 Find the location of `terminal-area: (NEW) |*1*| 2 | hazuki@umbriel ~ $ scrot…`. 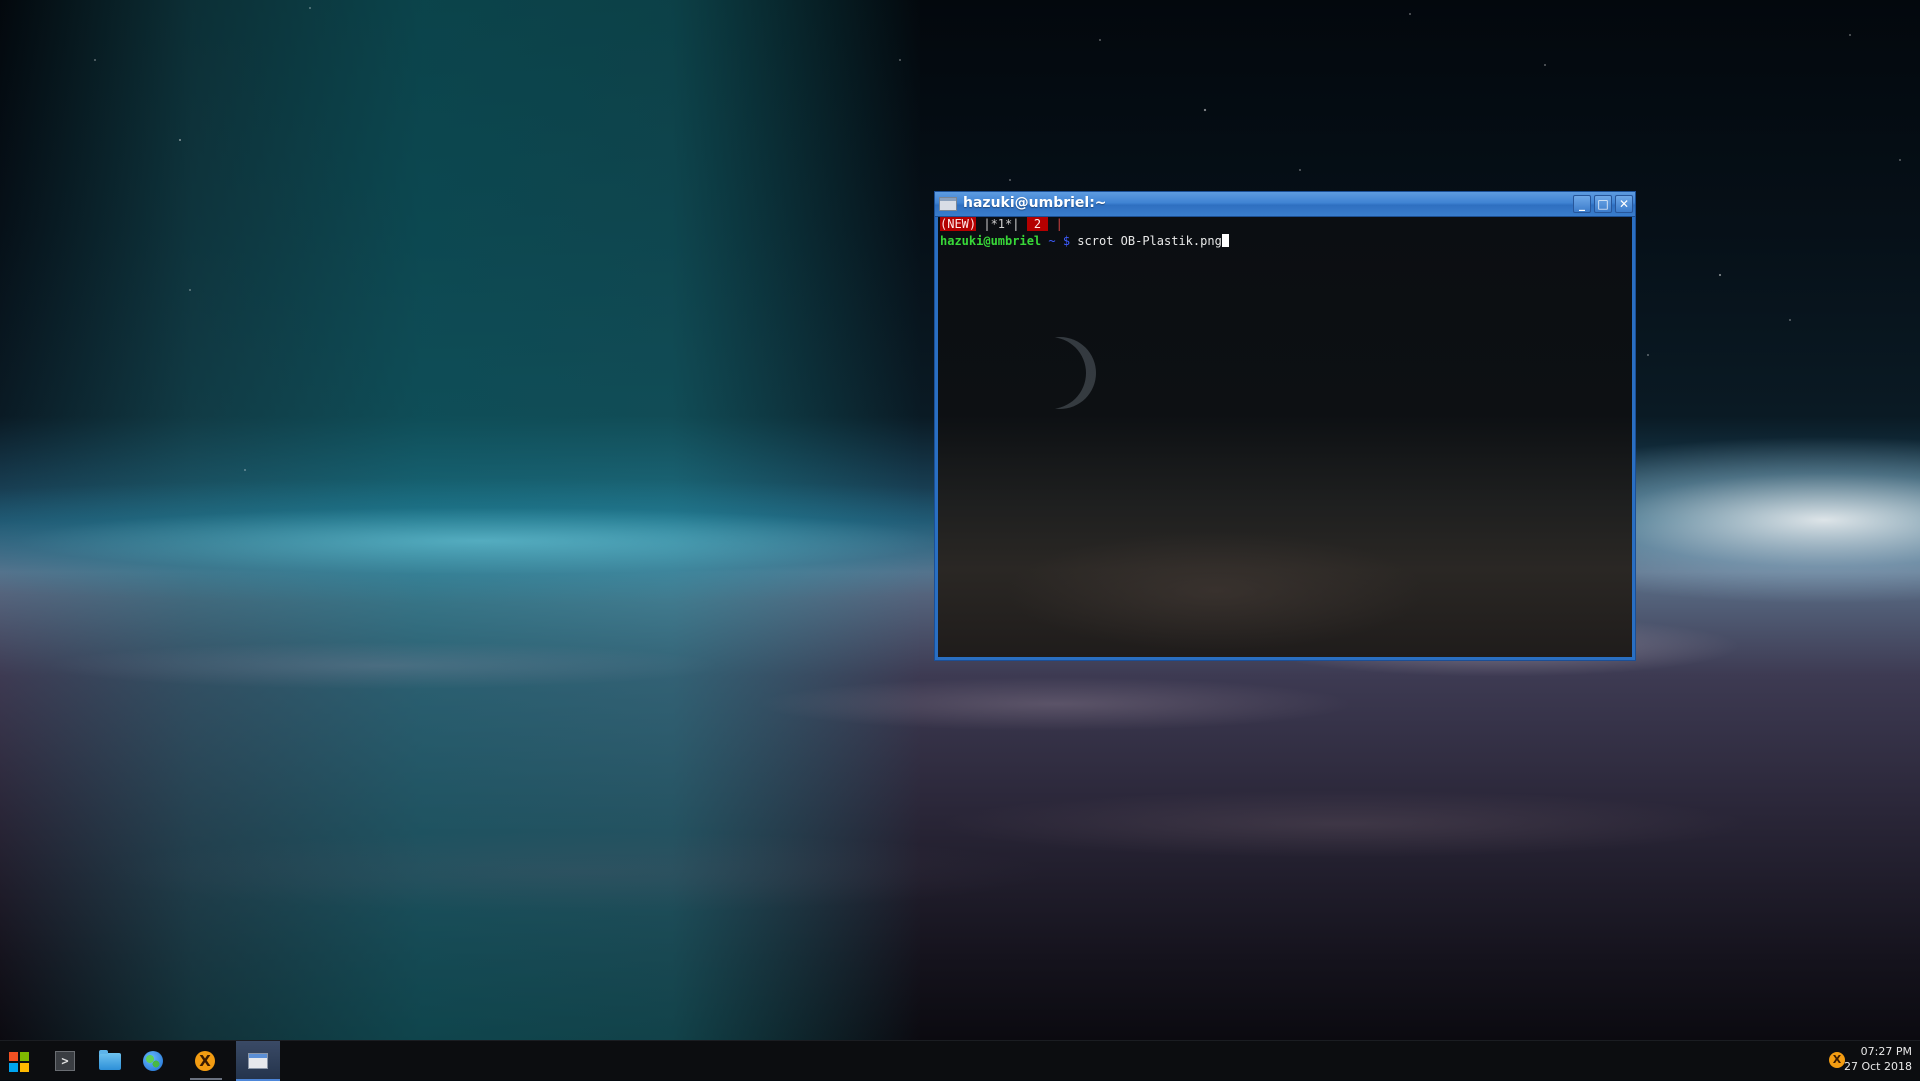

terminal-area: (NEW) |*1*| 2 | hazuki@umbriel ~ $ scrot… is located at coordinates (1285, 437).